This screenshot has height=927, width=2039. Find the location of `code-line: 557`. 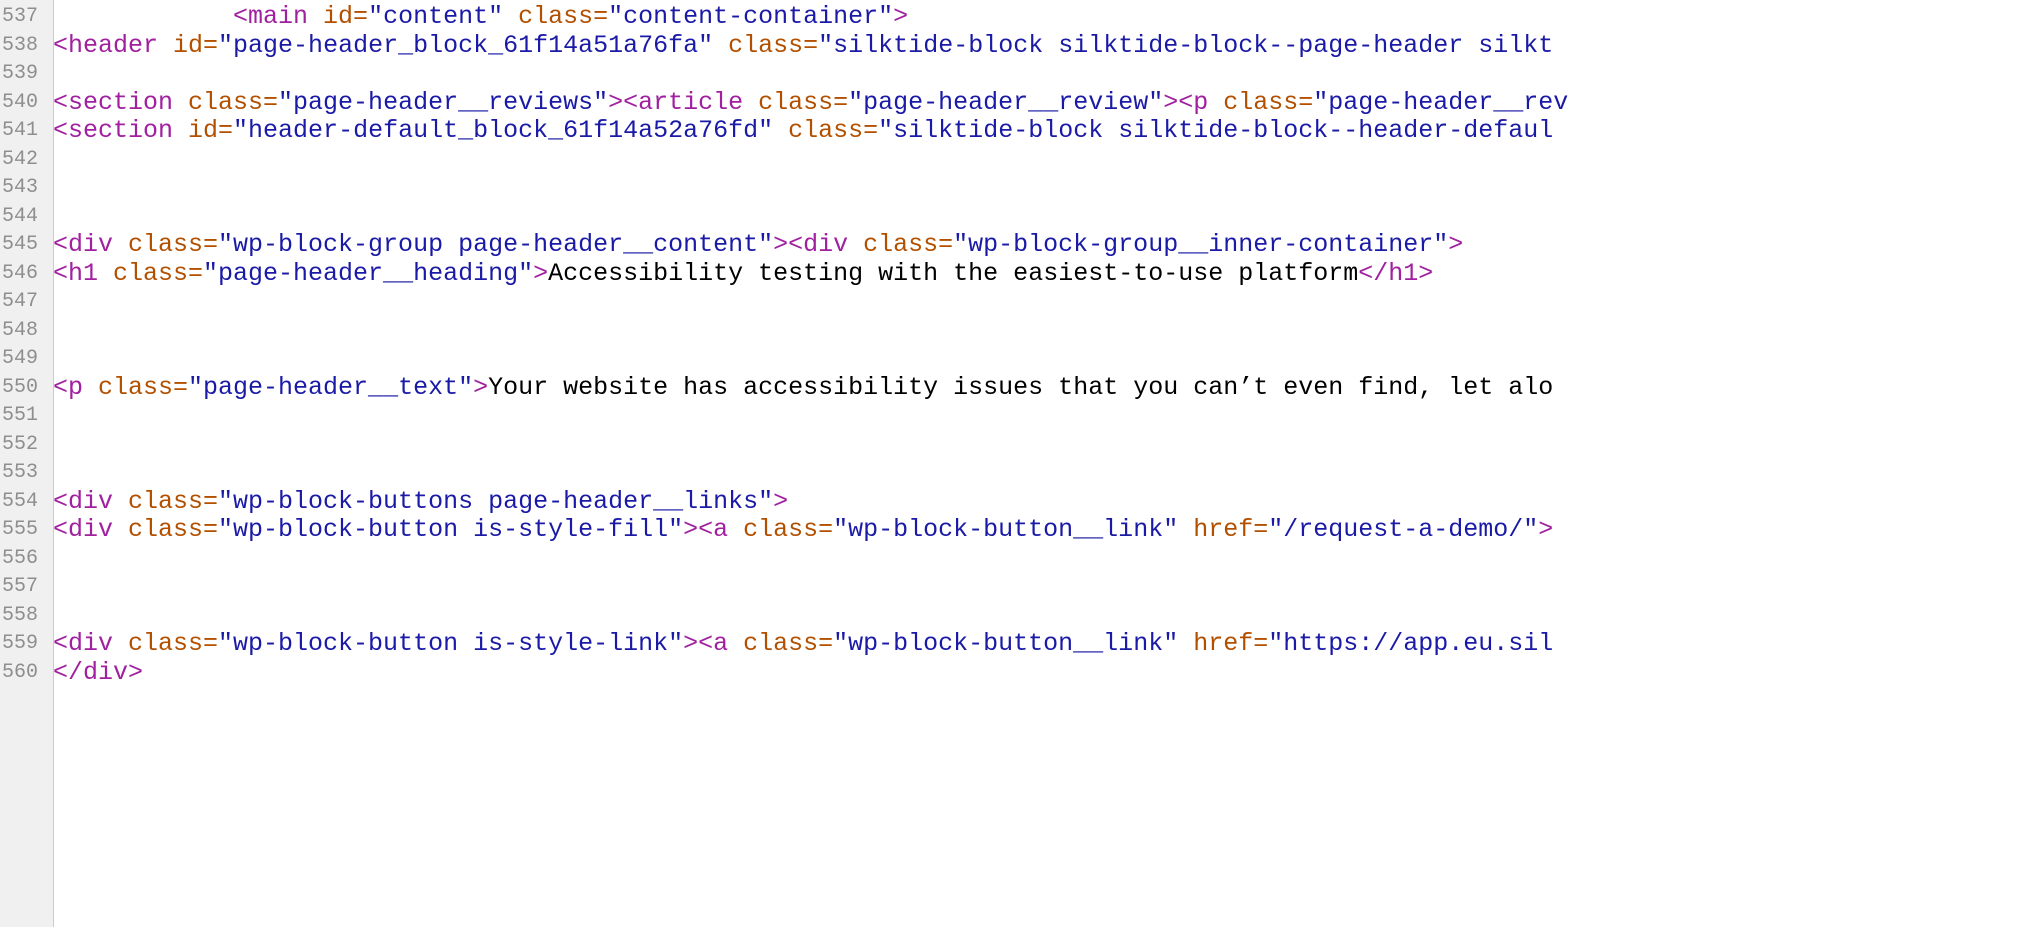

code-line: 557 is located at coordinates (1019, 587).